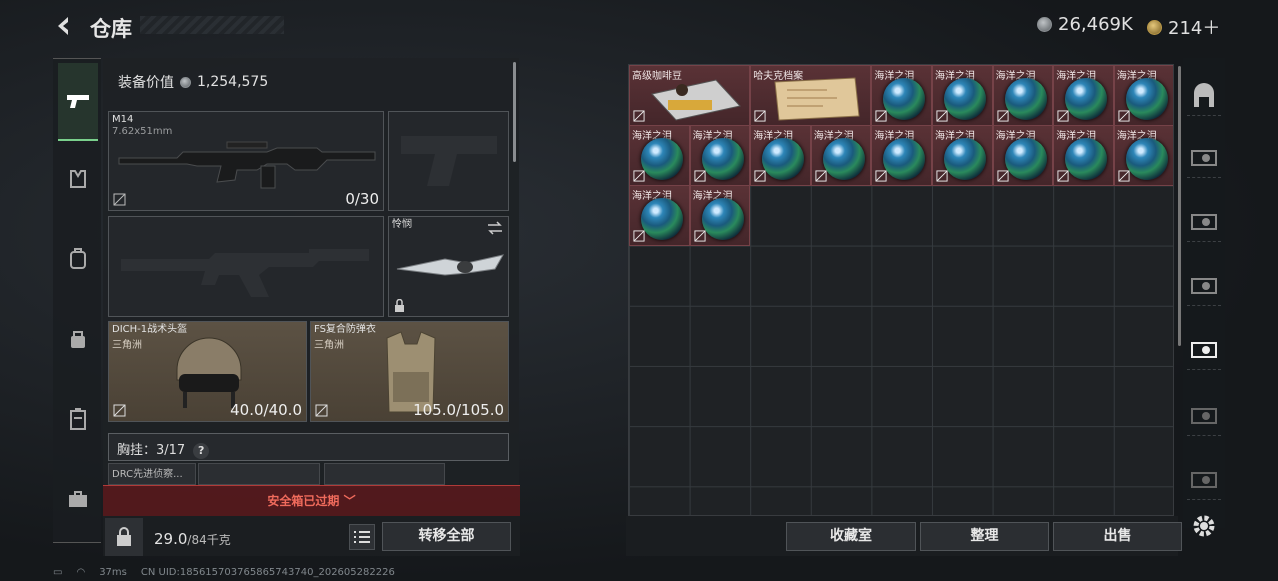 This screenshot has width=1278, height=581. Describe the element at coordinates (246, 161) in the screenshot. I see `primary-weapon-slot: M14 7.62x51mm 0/30` at that location.